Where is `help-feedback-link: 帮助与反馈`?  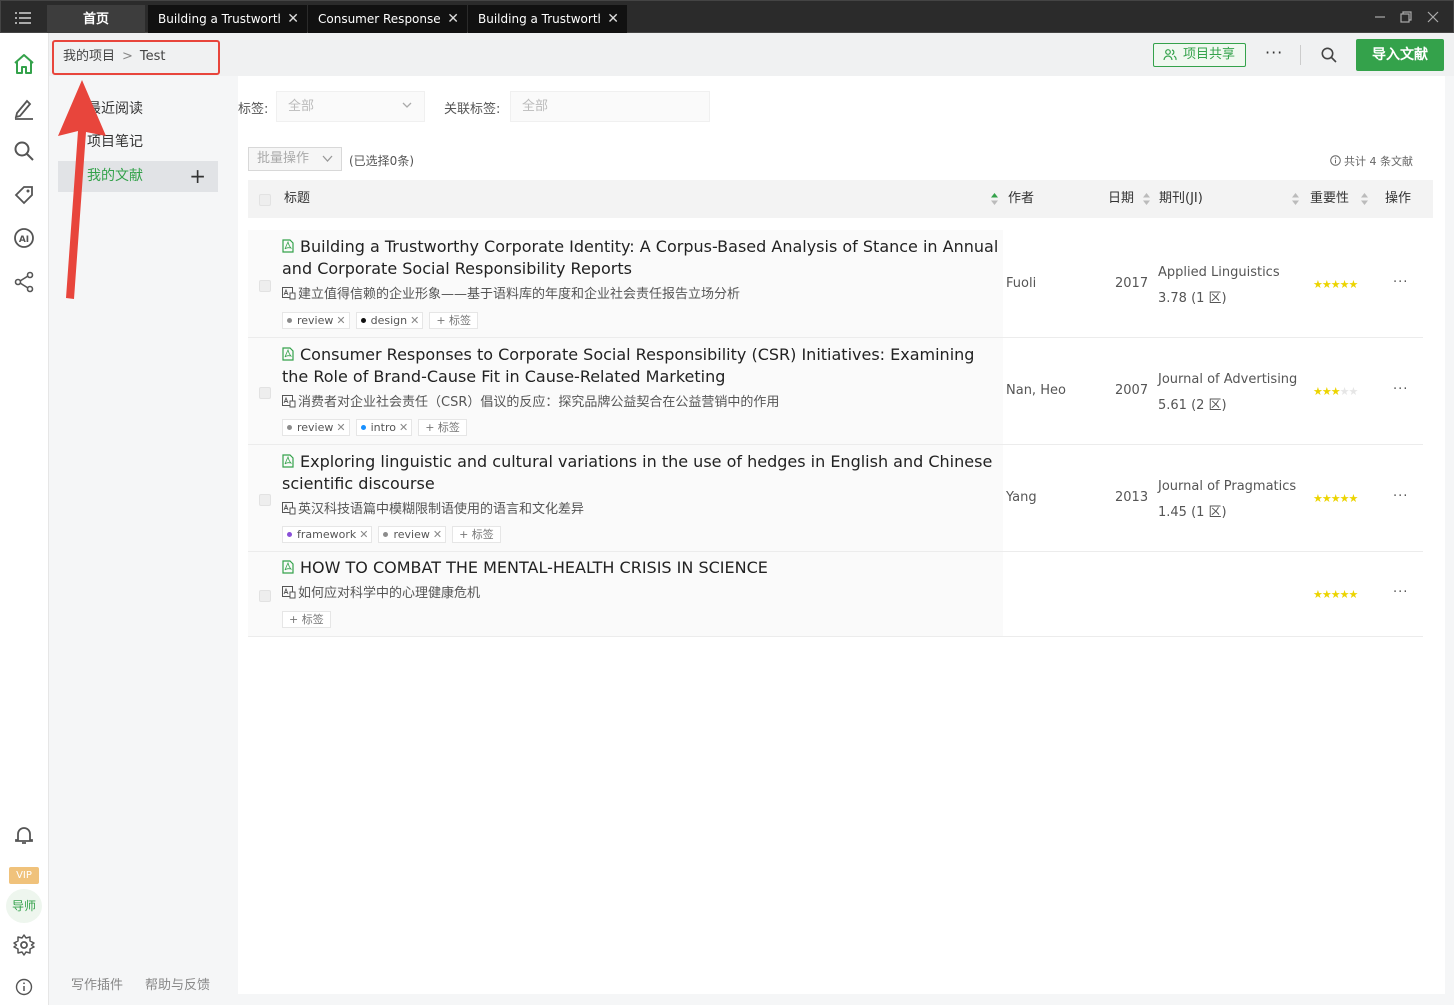 help-feedback-link: 帮助与反馈 is located at coordinates (177, 983).